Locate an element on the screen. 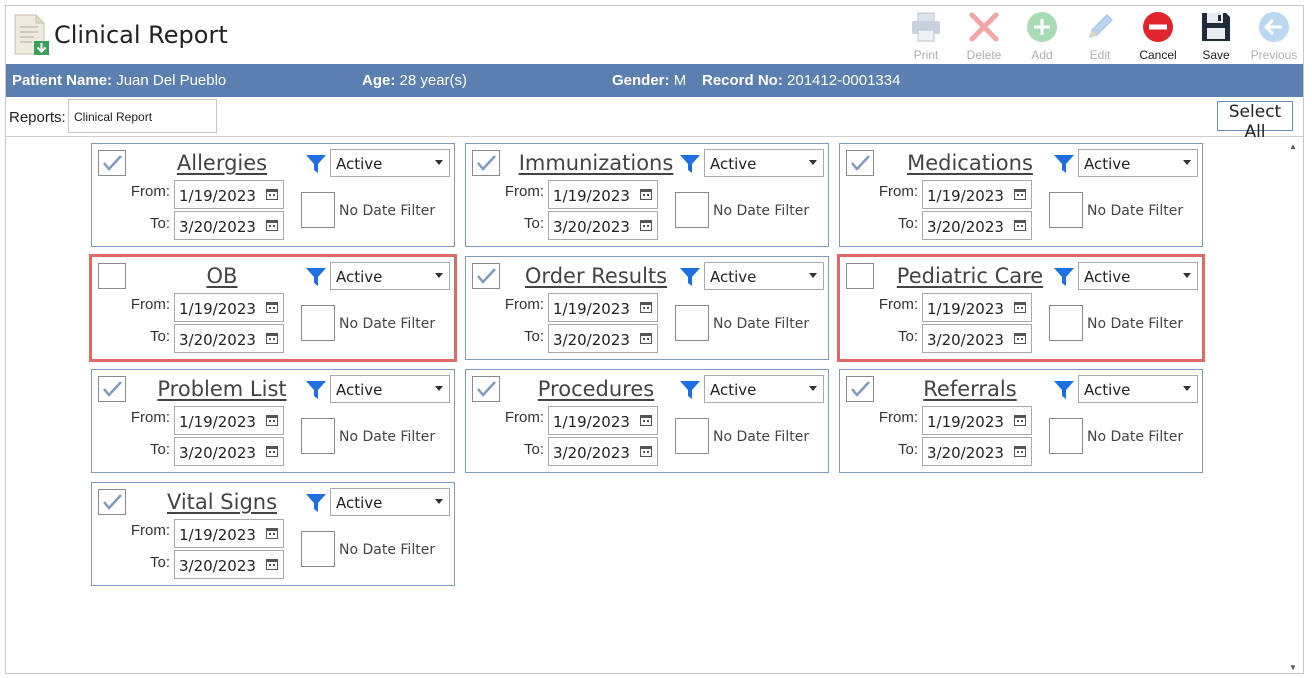 The image size is (1312, 678). scroll-down-icon: ▼ is located at coordinates (1293, 667).